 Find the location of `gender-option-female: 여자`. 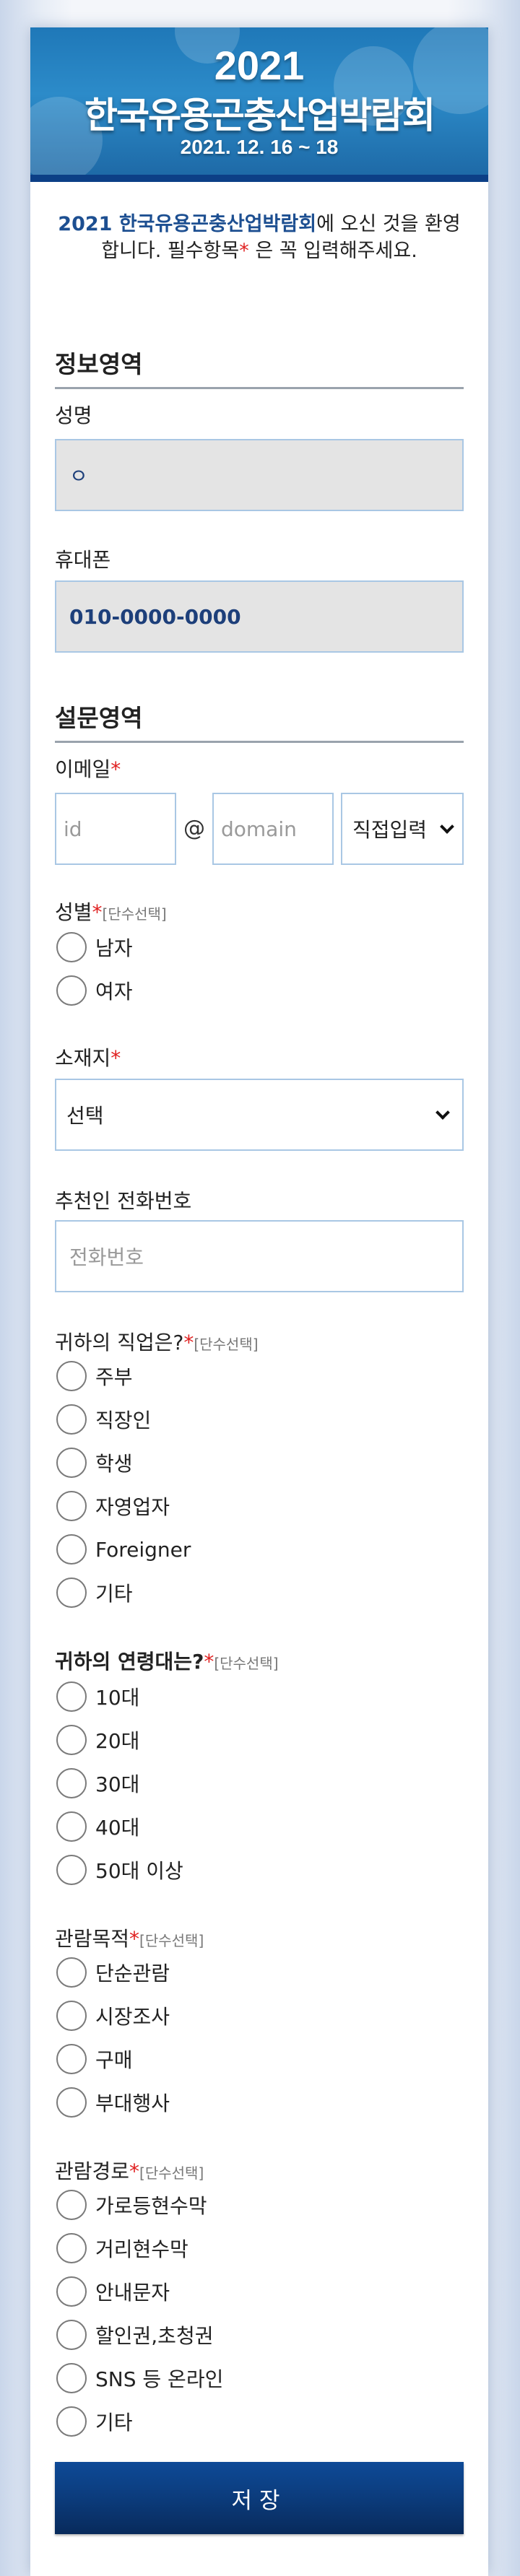

gender-option-female: 여자 is located at coordinates (94, 990).